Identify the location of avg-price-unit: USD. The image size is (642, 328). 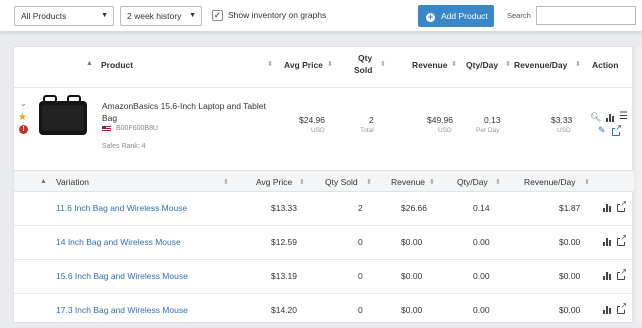
(318, 130).